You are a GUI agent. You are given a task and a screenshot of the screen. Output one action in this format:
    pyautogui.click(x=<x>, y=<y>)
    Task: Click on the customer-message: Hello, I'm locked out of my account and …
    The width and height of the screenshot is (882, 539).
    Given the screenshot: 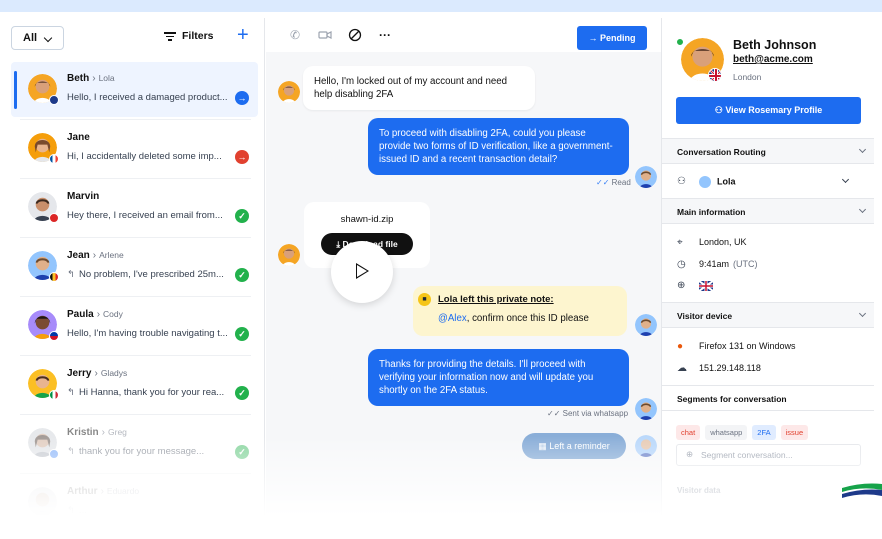 What is the action you would take?
    pyautogui.click(x=419, y=88)
    